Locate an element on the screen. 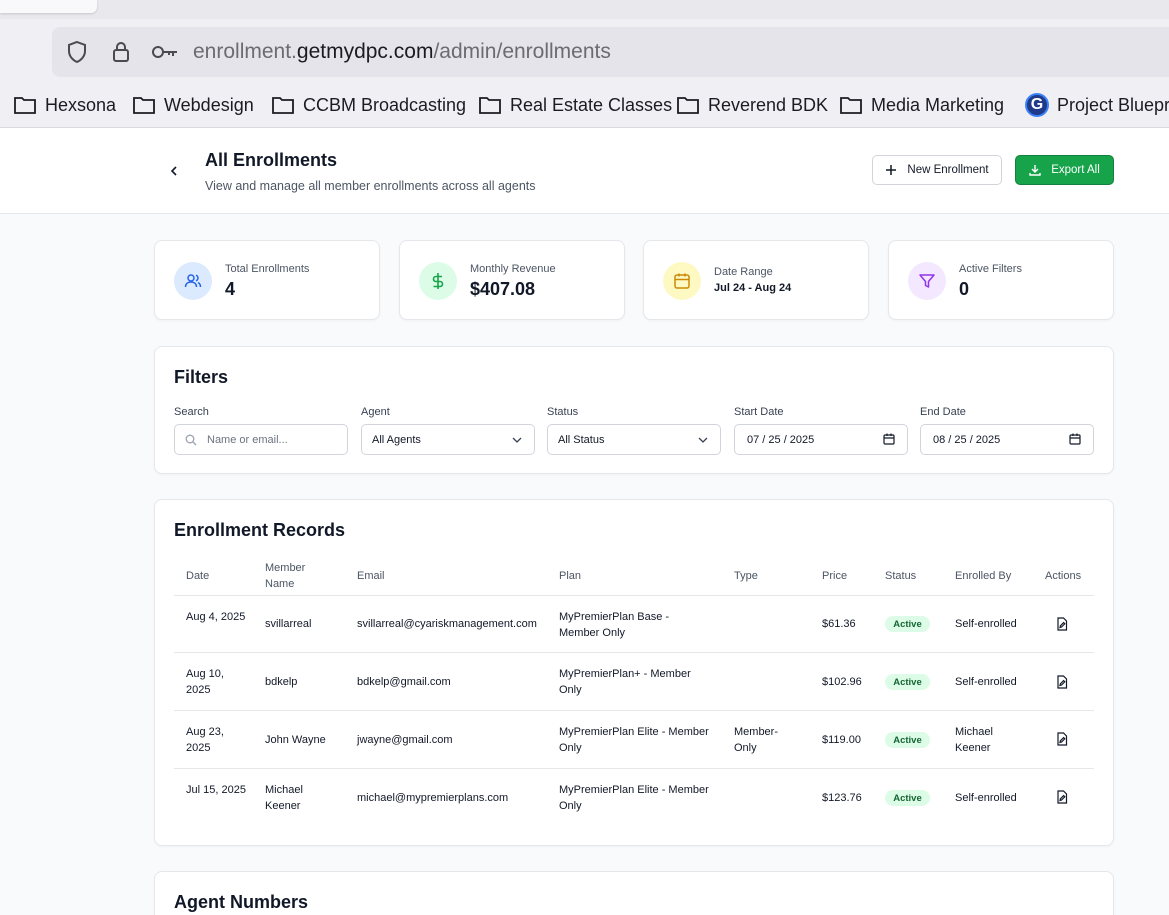 The width and height of the screenshot is (1169, 915). start-date-label: Start Date is located at coordinates (759, 412).